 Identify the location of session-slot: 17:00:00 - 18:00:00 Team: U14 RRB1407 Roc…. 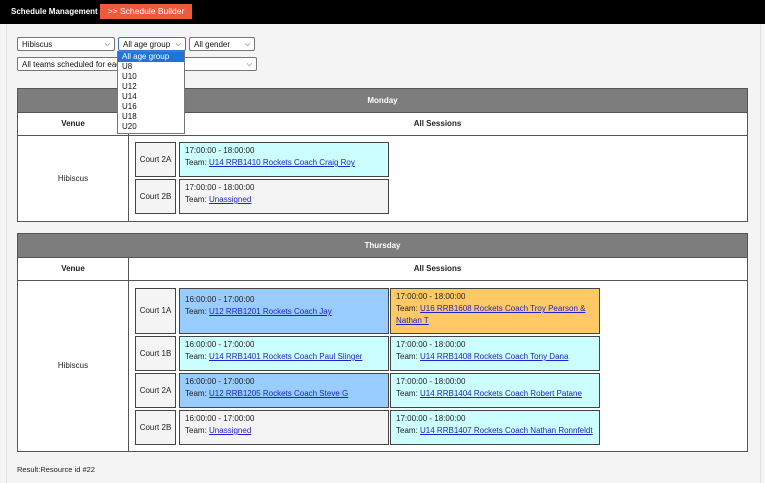
(495, 427).